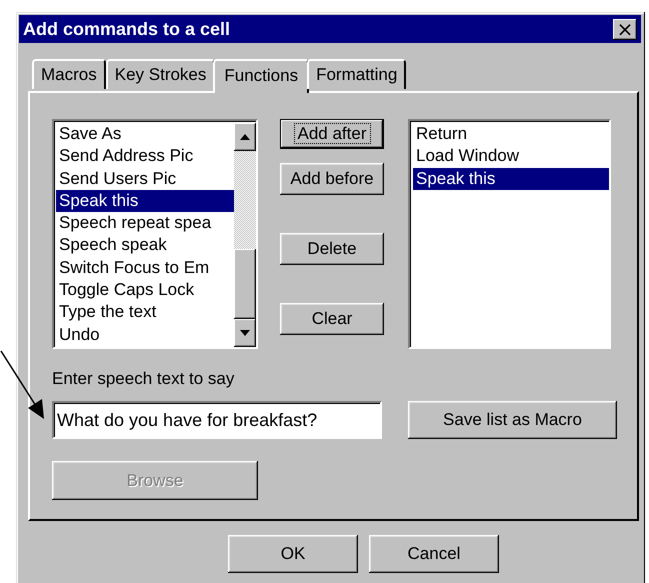  Describe the element at coordinates (332, 249) in the screenshot. I see `action-button: Delete` at that location.